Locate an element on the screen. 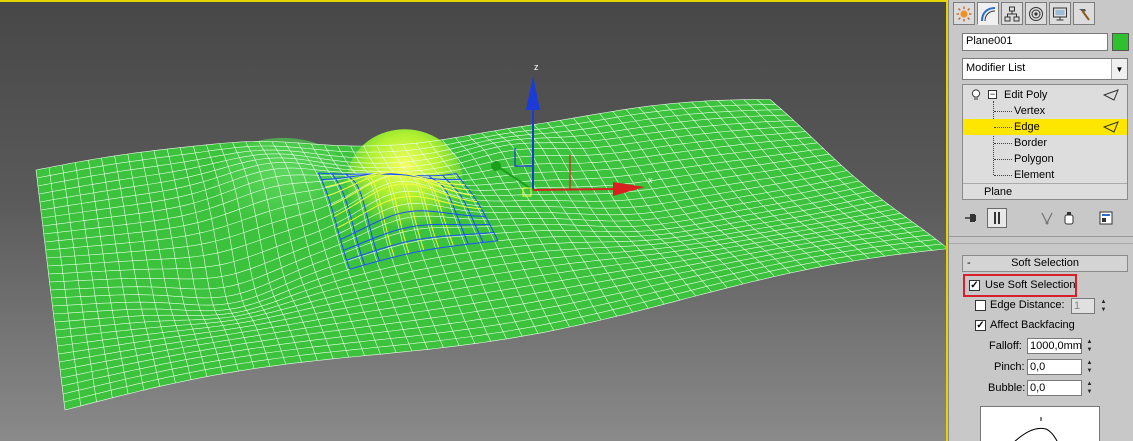 This screenshot has height=441, width=1133. pin-stack-icon is located at coordinates (971, 218).